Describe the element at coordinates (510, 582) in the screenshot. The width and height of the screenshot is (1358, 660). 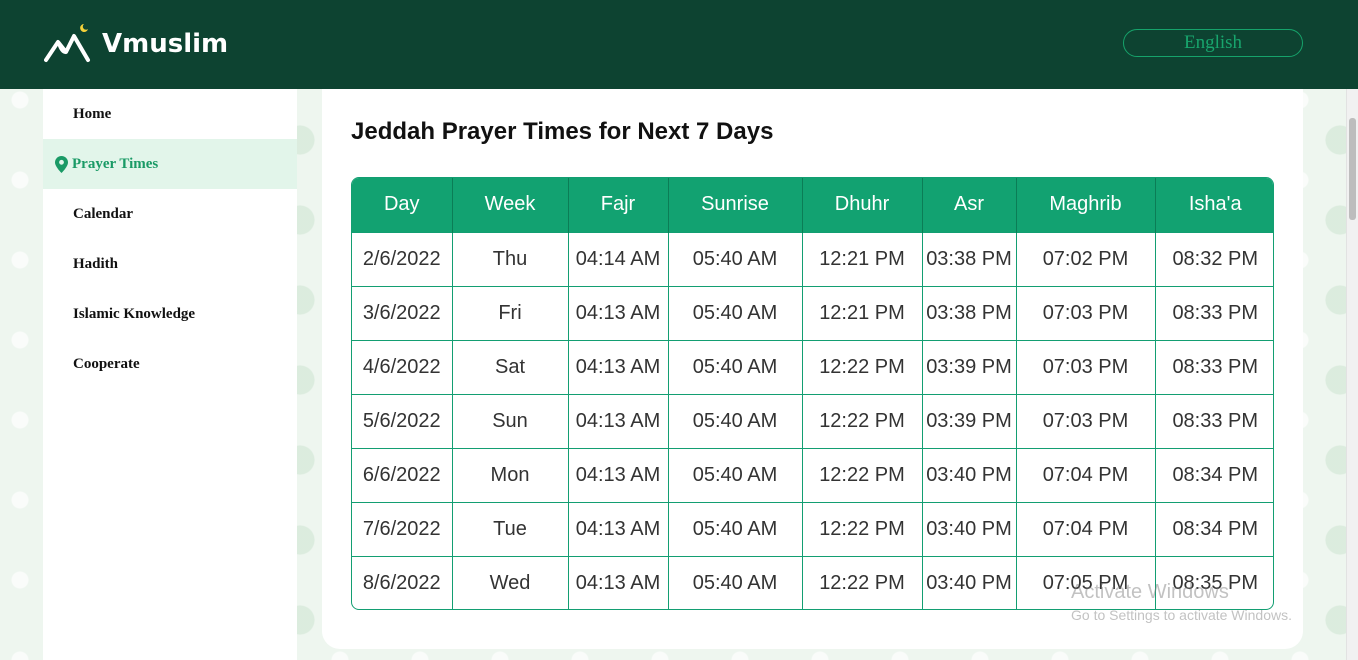
I see `cell-week: Wed` at that location.